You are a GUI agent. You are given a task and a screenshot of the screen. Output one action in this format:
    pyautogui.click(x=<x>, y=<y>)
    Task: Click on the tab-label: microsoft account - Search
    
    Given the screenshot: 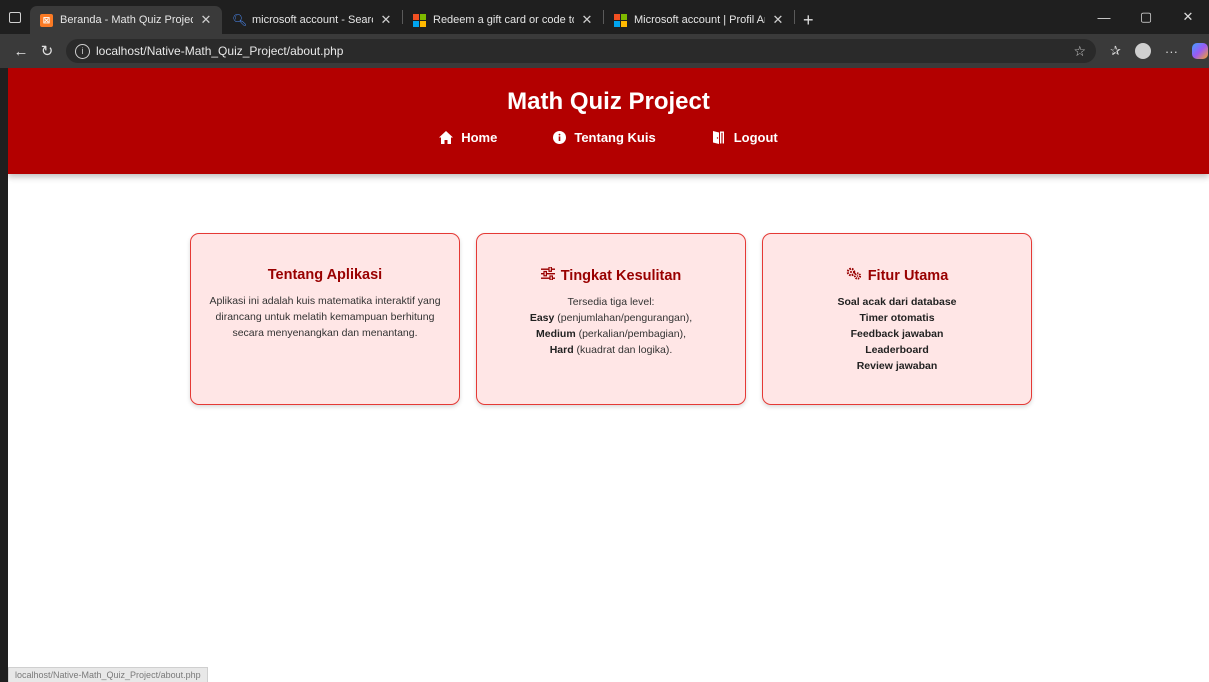 What is the action you would take?
    pyautogui.click(x=312, y=20)
    